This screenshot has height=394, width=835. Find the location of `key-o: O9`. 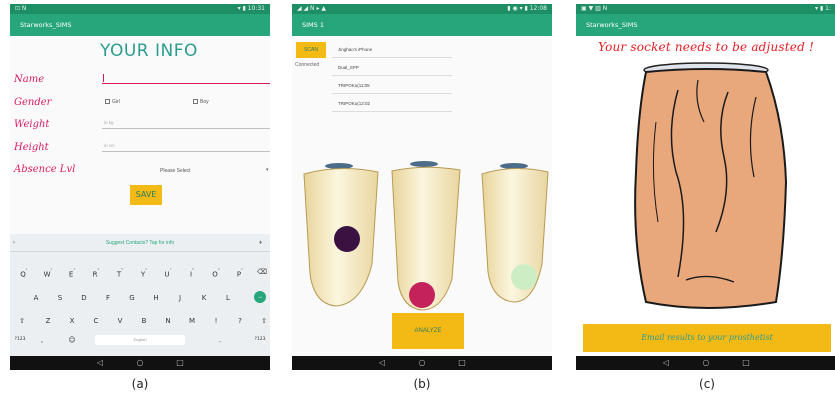

key-o: O9 is located at coordinates (216, 272).